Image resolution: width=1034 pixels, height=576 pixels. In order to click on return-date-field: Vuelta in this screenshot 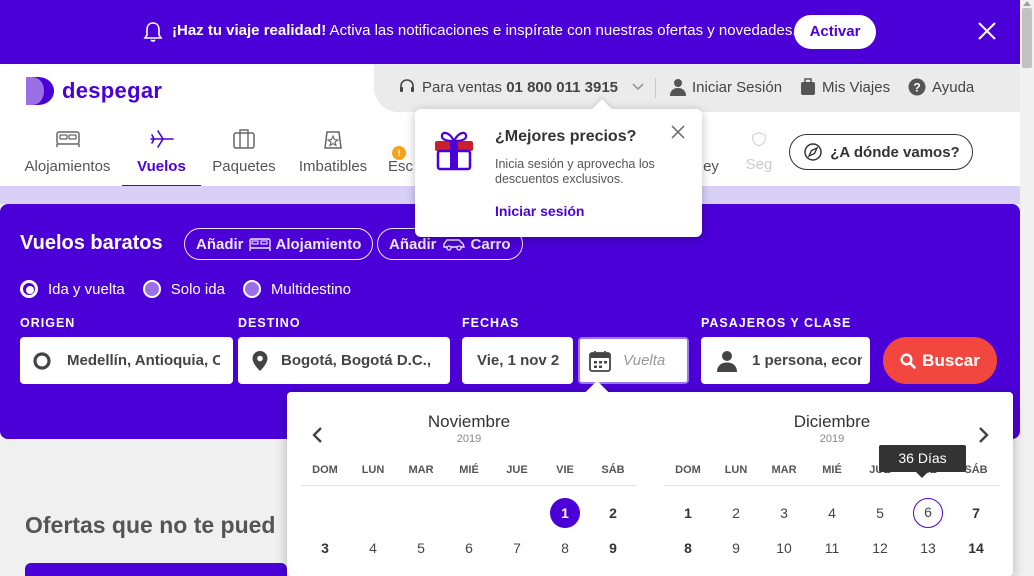, I will do `click(633, 360)`.